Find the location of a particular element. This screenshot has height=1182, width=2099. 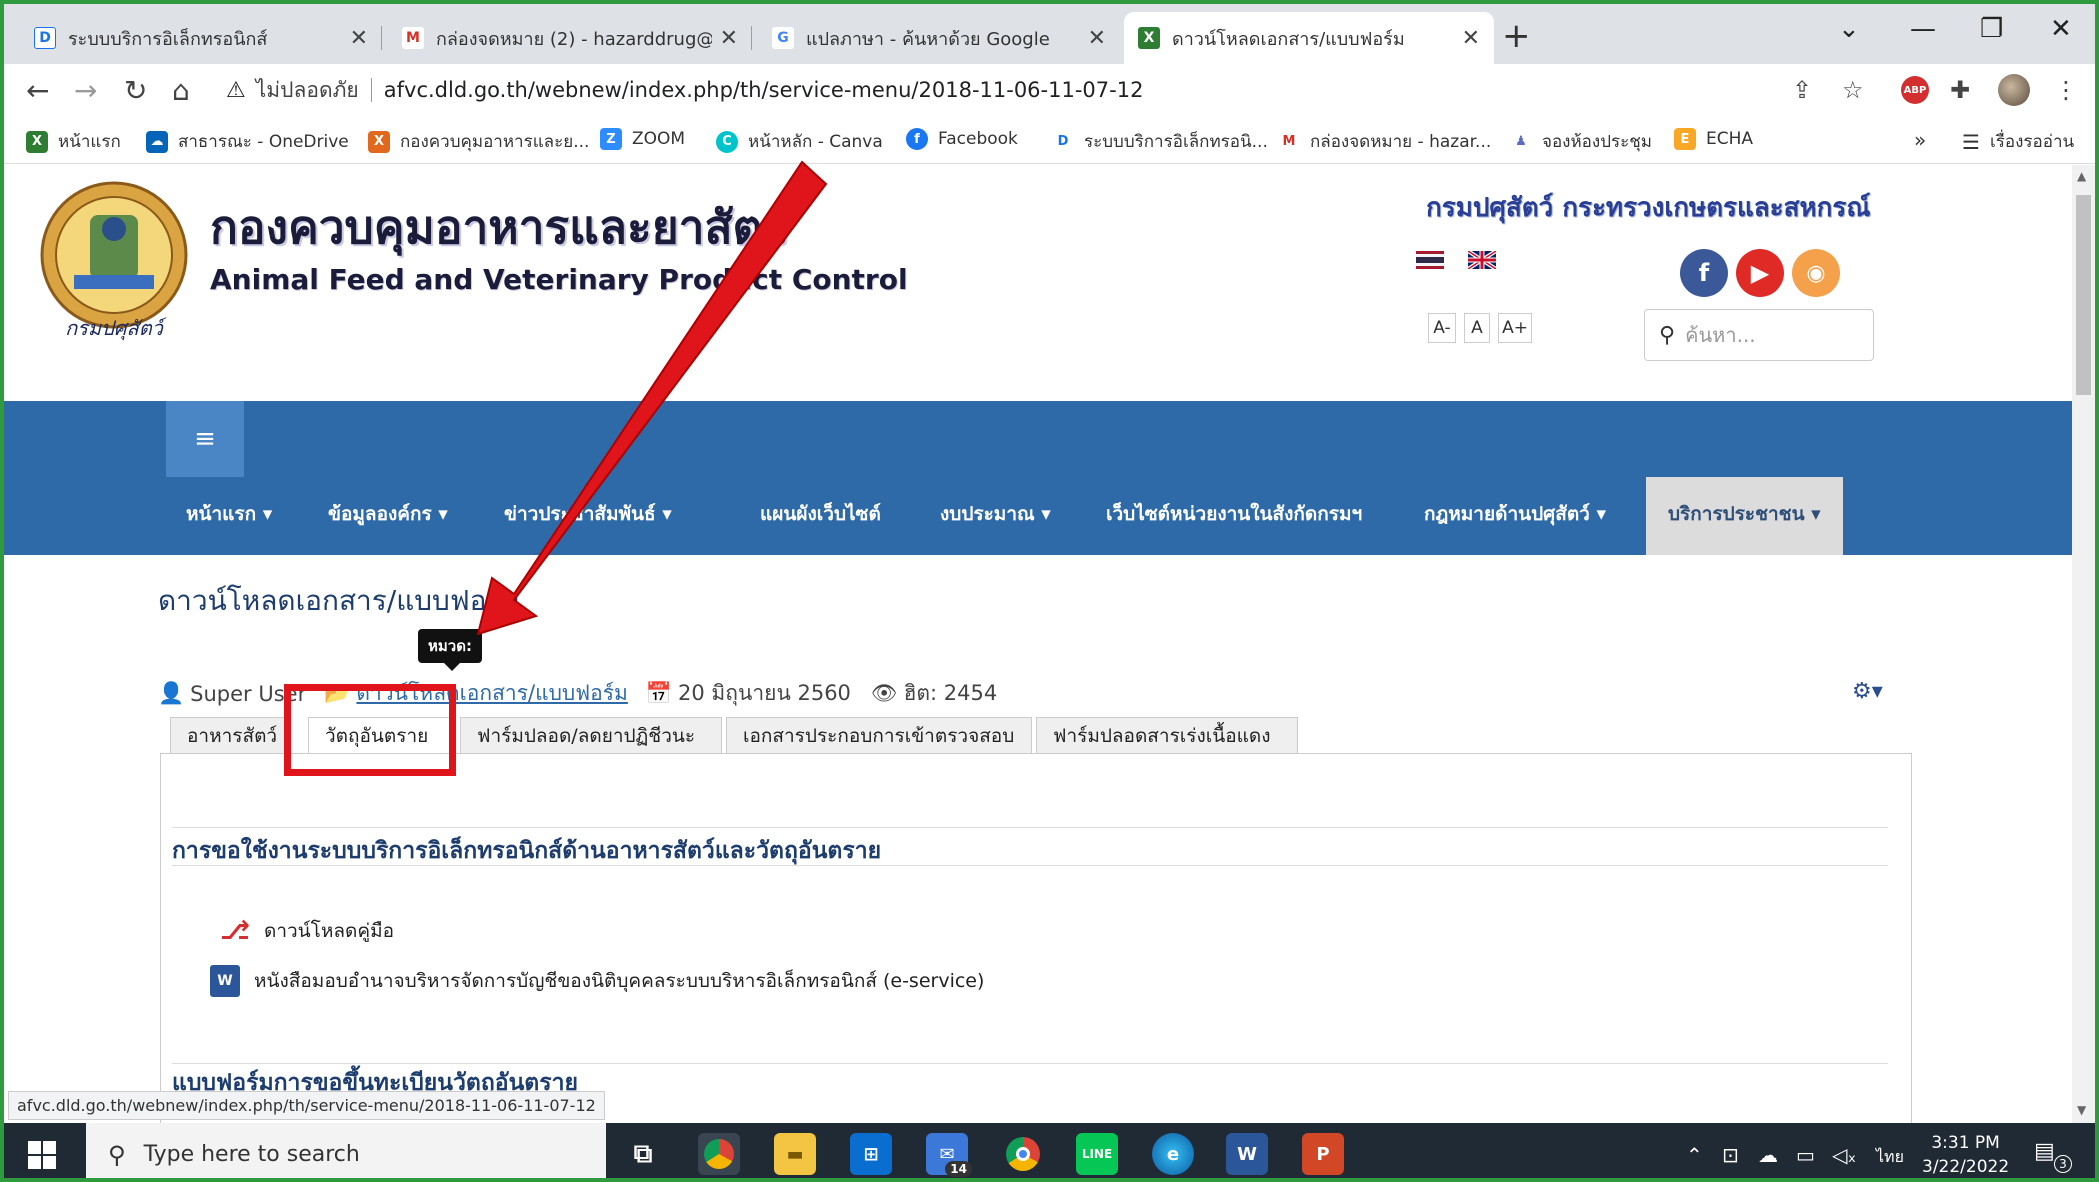

bookmark-canva: C หน้าหลัก - Canva is located at coordinates (799, 141).